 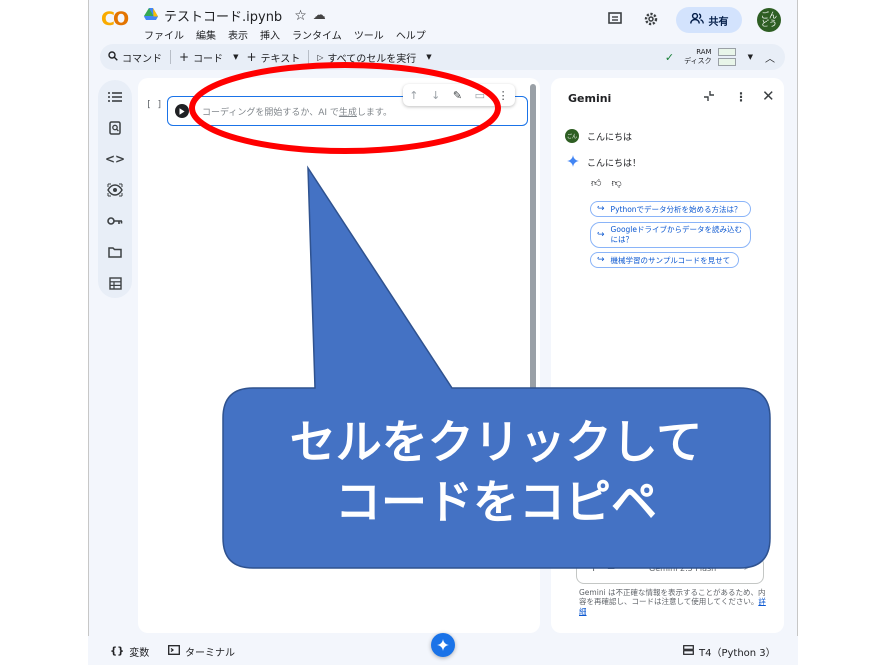 I want to click on key-icon, so click(x=115, y=221).